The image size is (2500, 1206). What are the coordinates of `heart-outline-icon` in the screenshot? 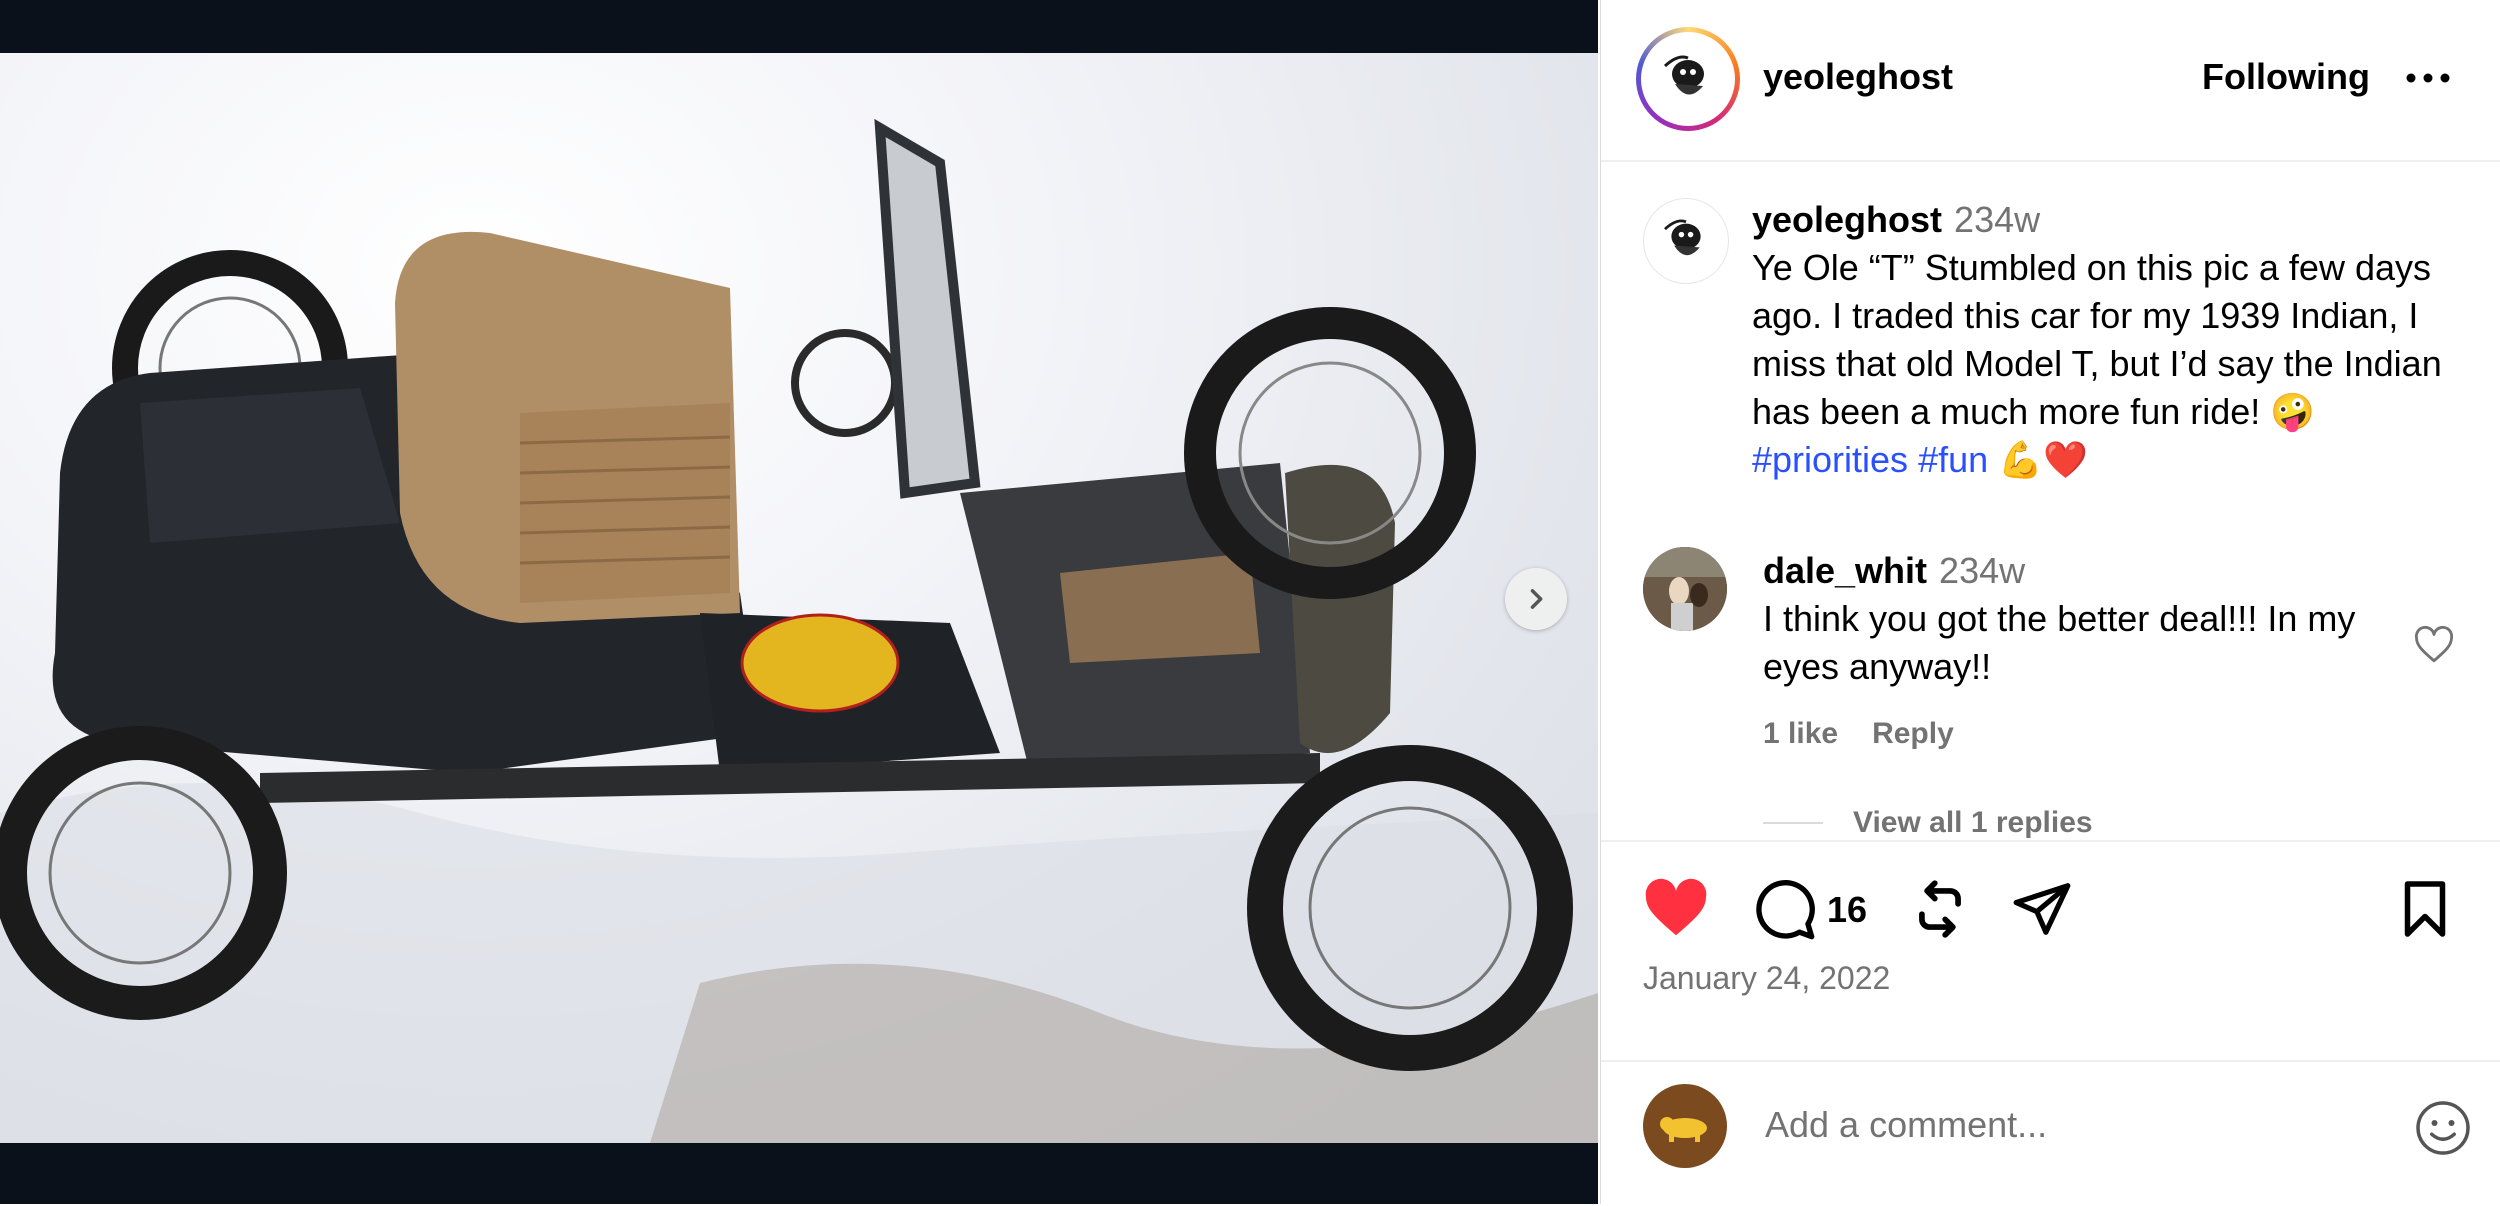 It's located at (2434, 644).